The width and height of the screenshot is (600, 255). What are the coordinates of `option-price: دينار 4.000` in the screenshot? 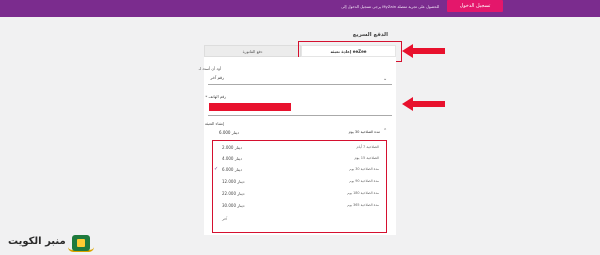 It's located at (232, 158).